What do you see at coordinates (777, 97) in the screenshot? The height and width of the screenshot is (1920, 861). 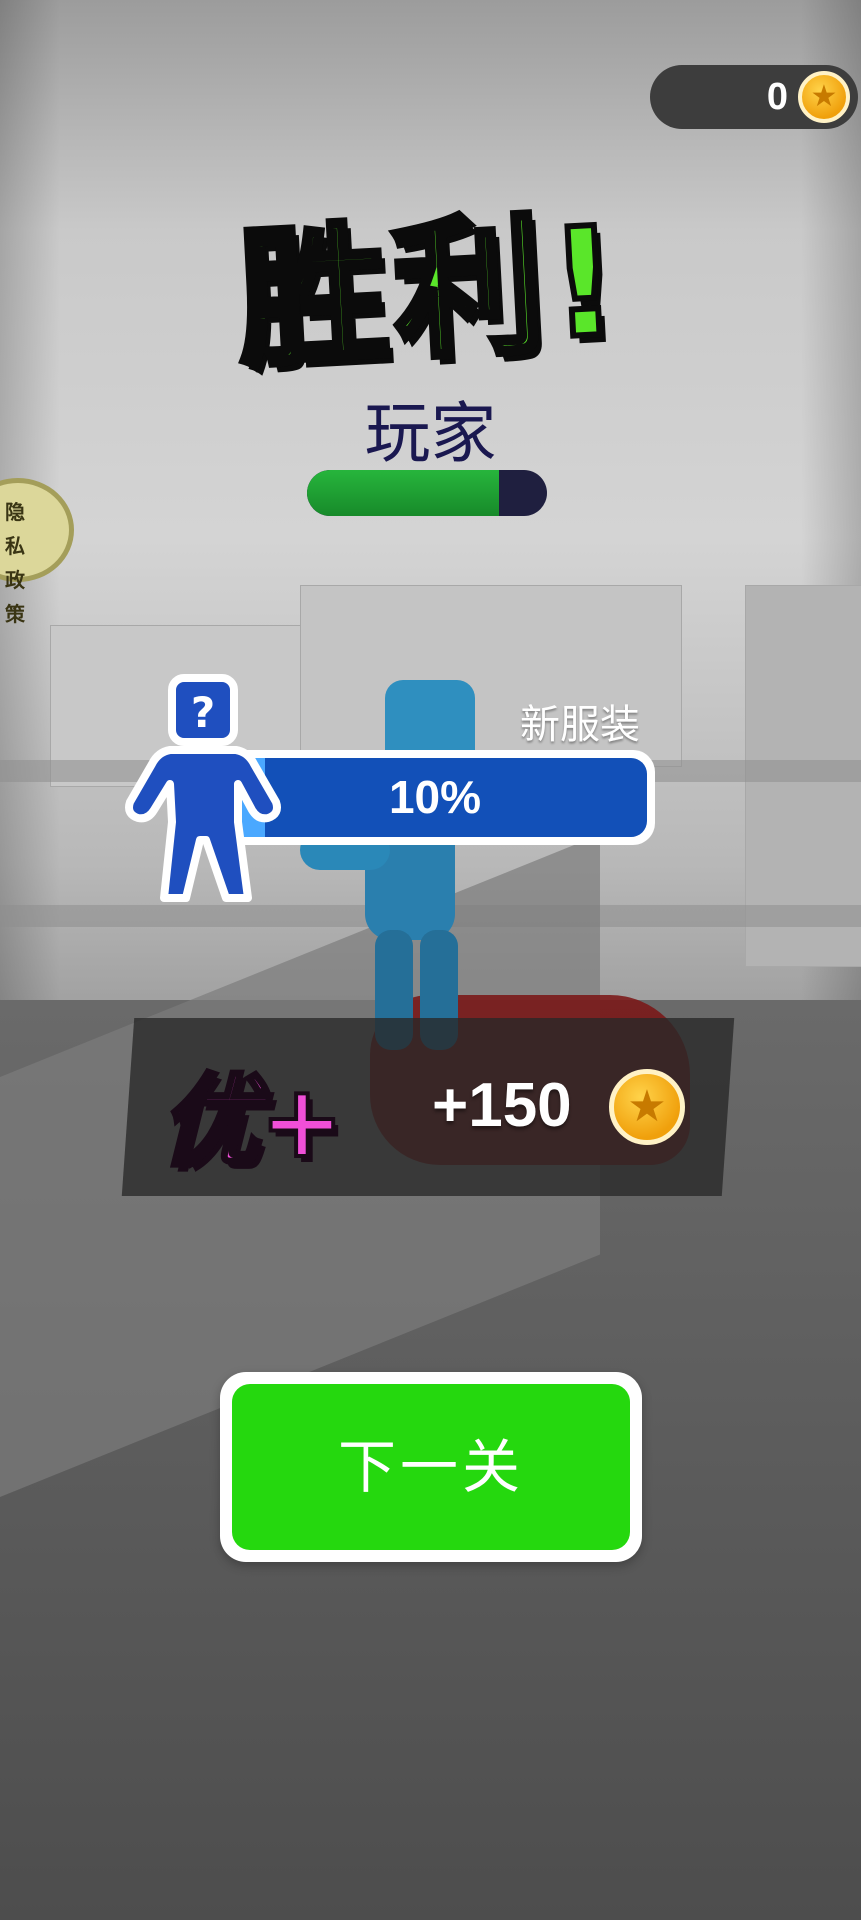 I see `coin-count: 0` at bounding box center [777, 97].